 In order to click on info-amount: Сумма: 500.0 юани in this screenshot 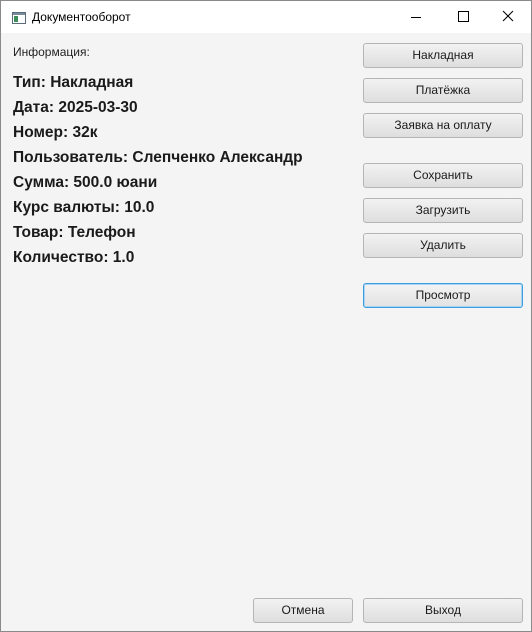, I will do `click(85, 182)`.